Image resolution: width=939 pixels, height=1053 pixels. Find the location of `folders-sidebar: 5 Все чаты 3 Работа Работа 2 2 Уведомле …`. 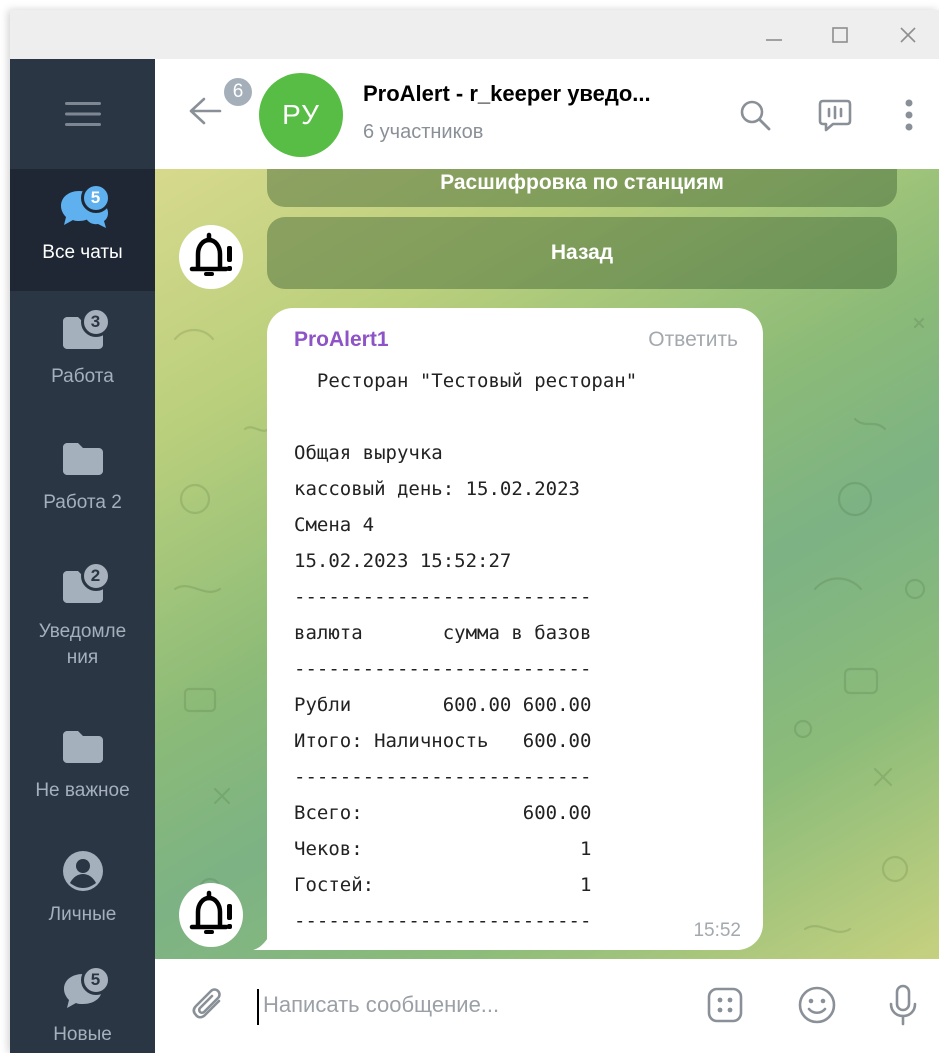

folders-sidebar: 5 Все чаты 3 Работа Работа 2 2 Уведомле … is located at coordinates (82, 556).